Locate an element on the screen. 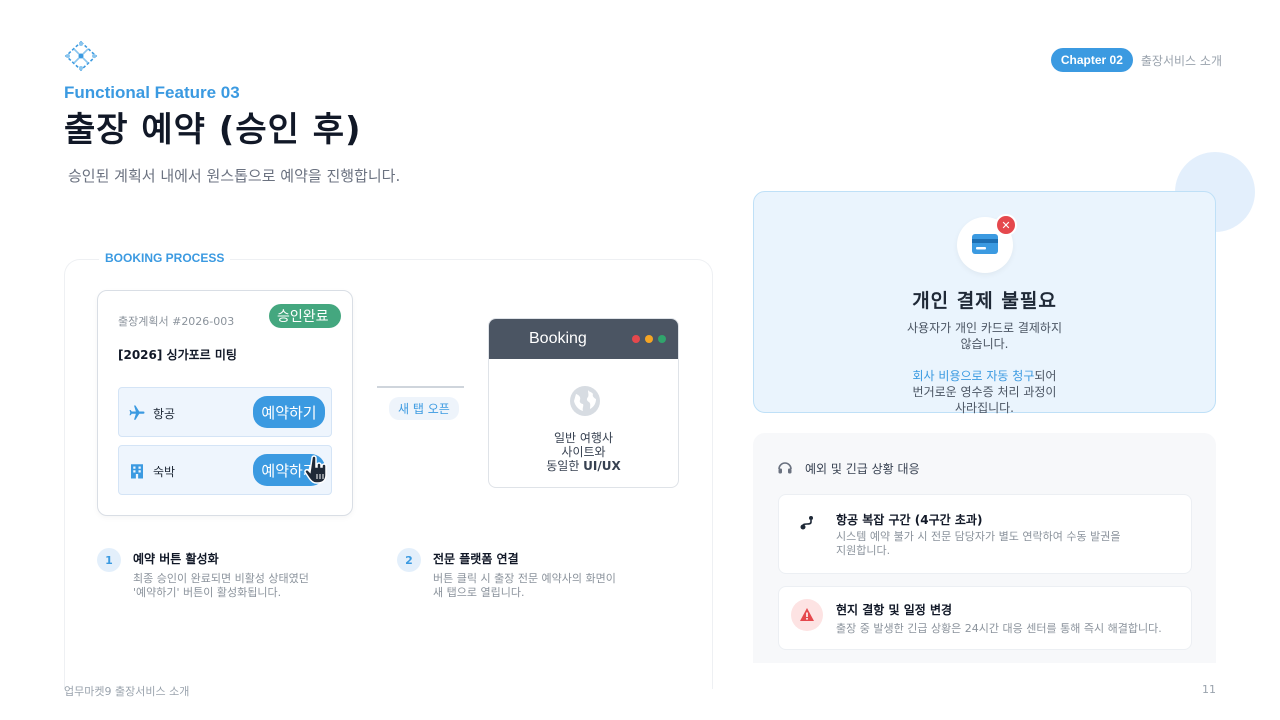 This screenshot has width=1280, height=720. diamond-network-icon is located at coordinates (81, 56).